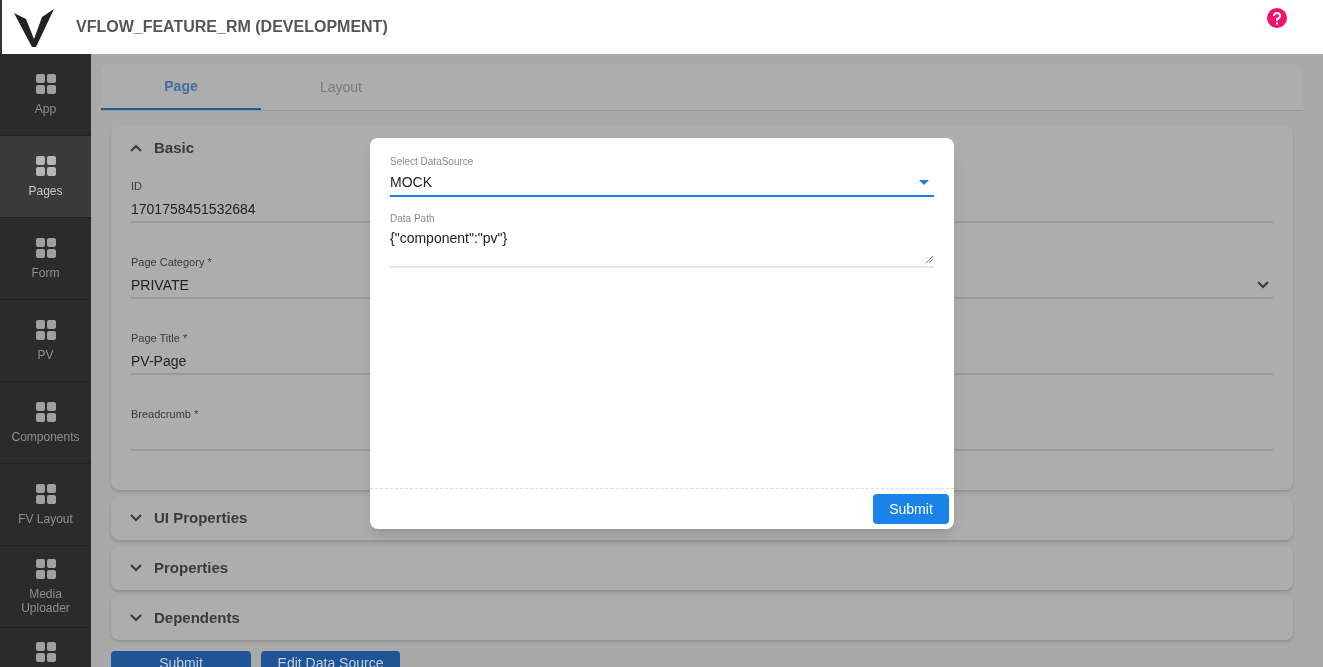 The height and width of the screenshot is (667, 1323). What do you see at coordinates (165, 413) in the screenshot?
I see `field-label: Breadcrumb *` at bounding box center [165, 413].